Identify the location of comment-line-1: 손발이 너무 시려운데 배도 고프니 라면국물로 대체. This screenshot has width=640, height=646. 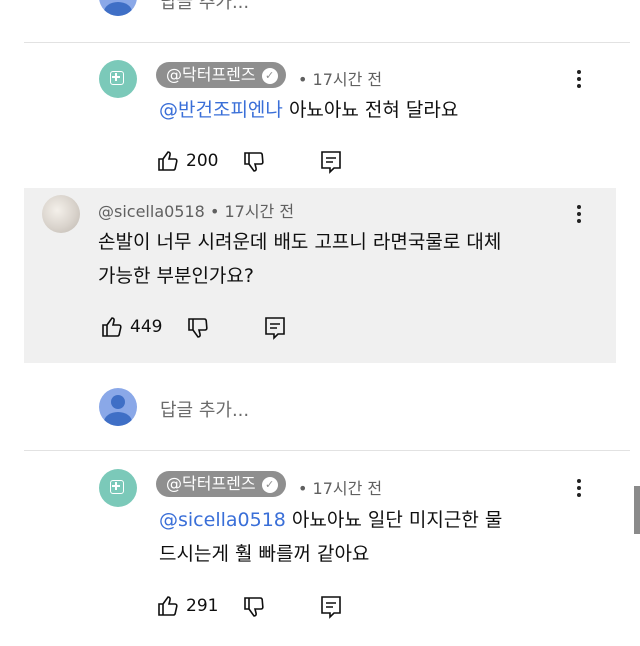
(300, 242).